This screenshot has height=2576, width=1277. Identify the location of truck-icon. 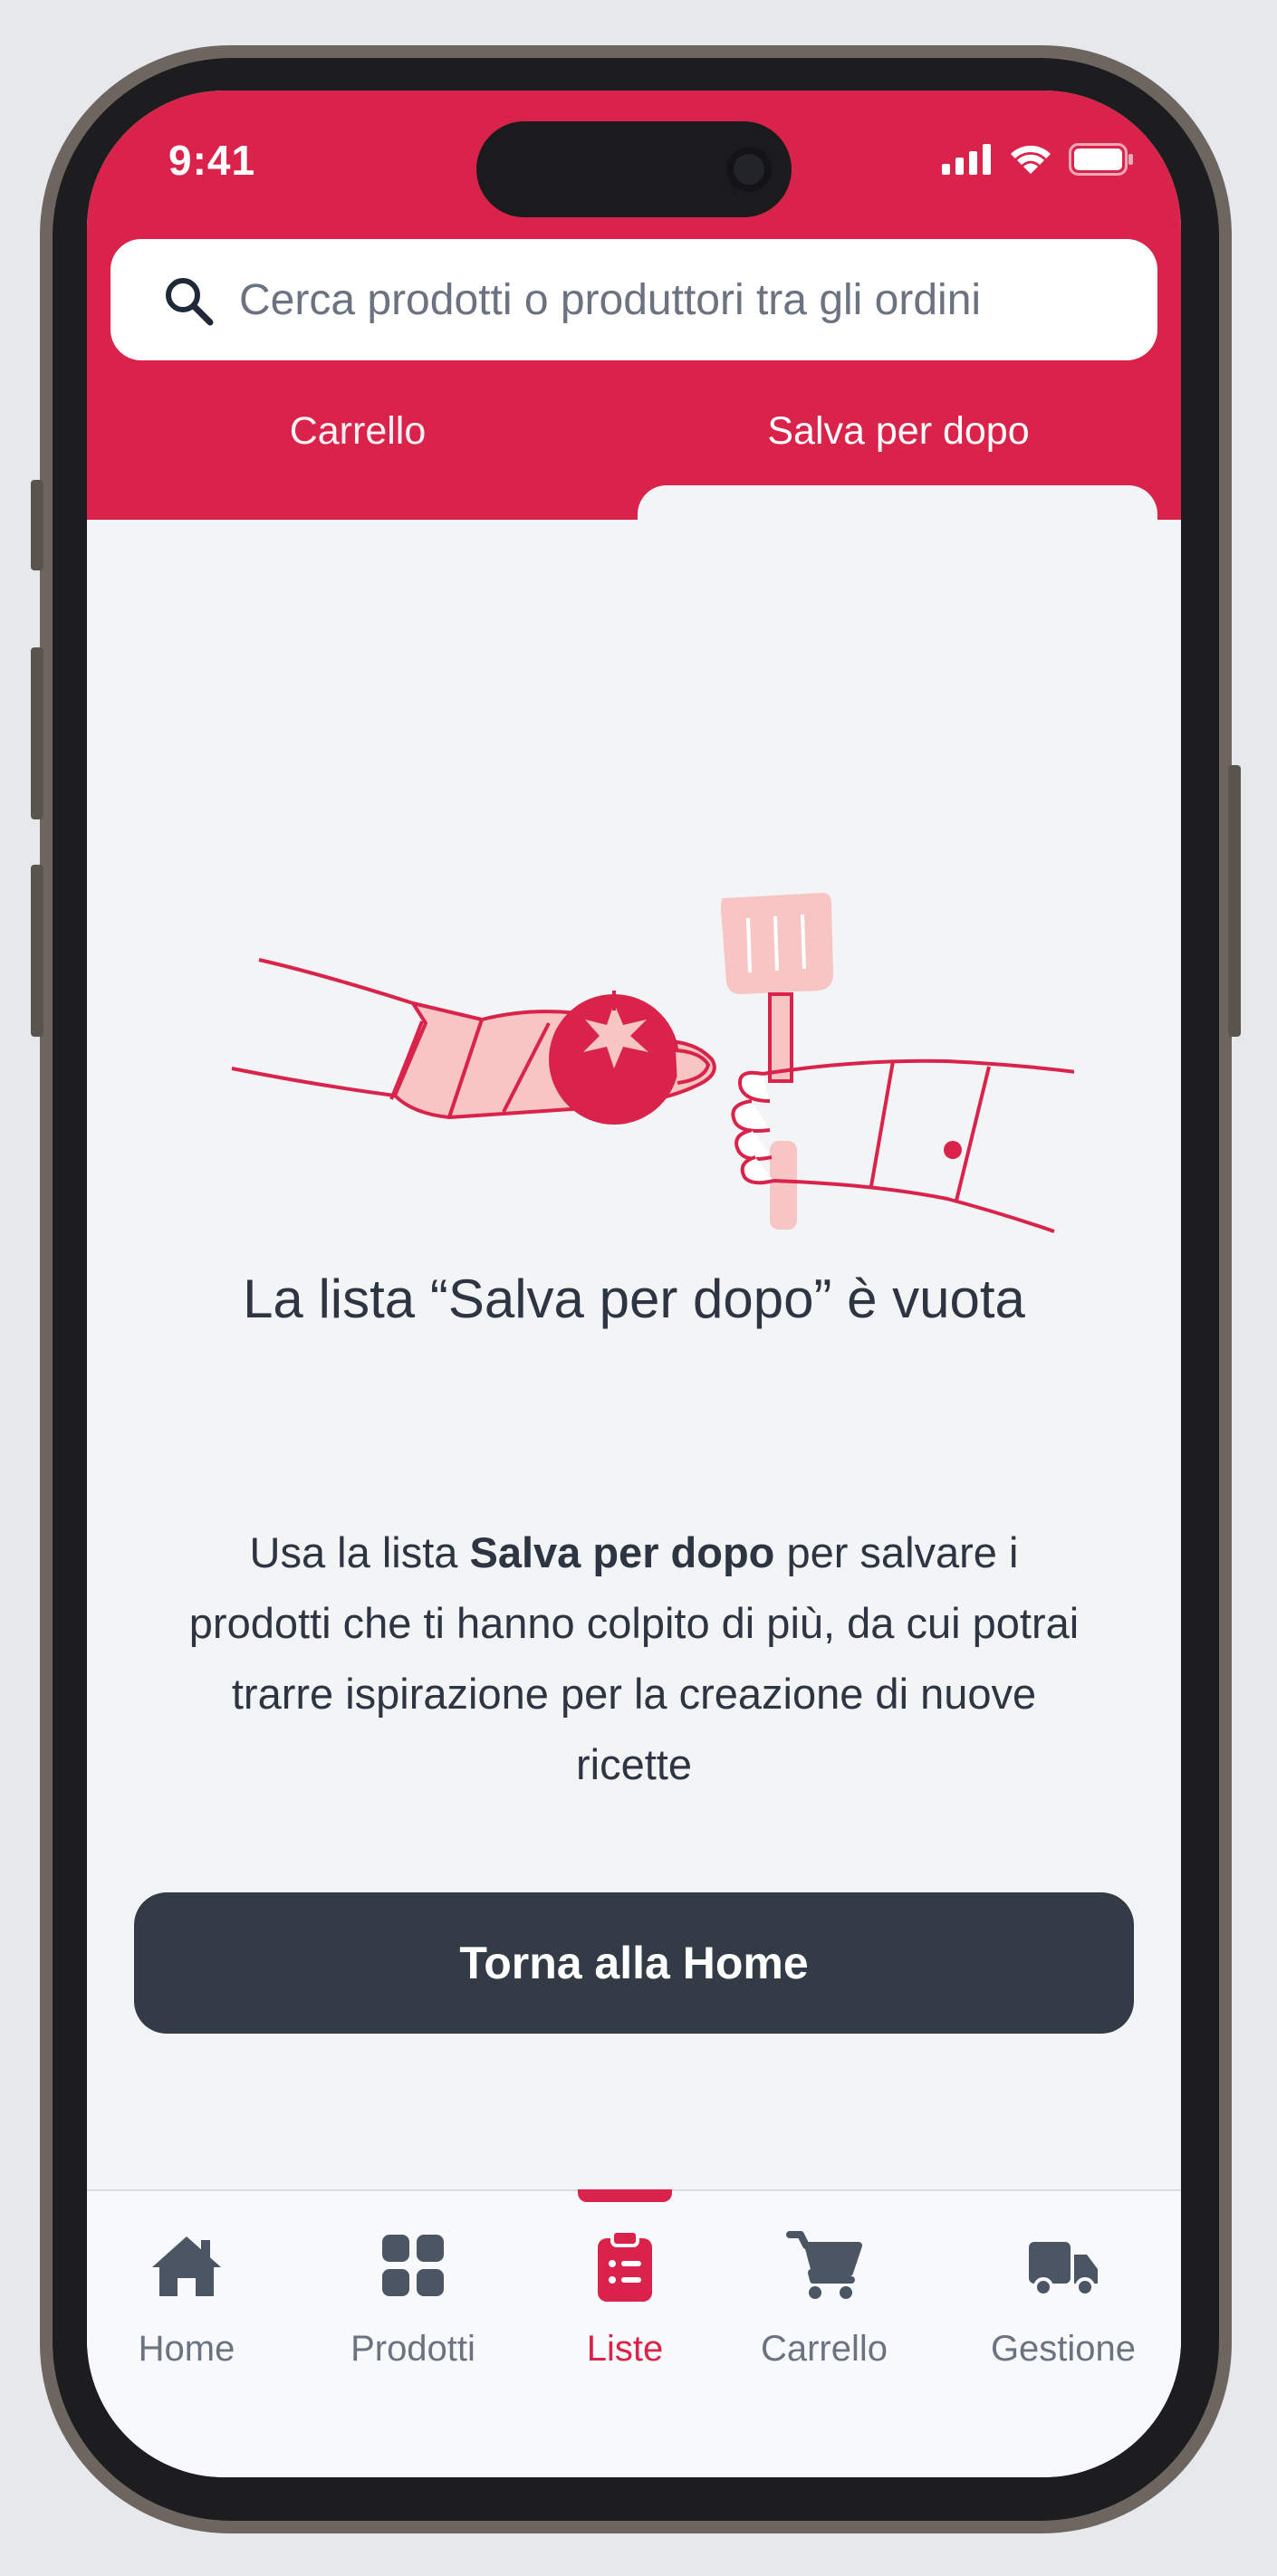
(1064, 2269).